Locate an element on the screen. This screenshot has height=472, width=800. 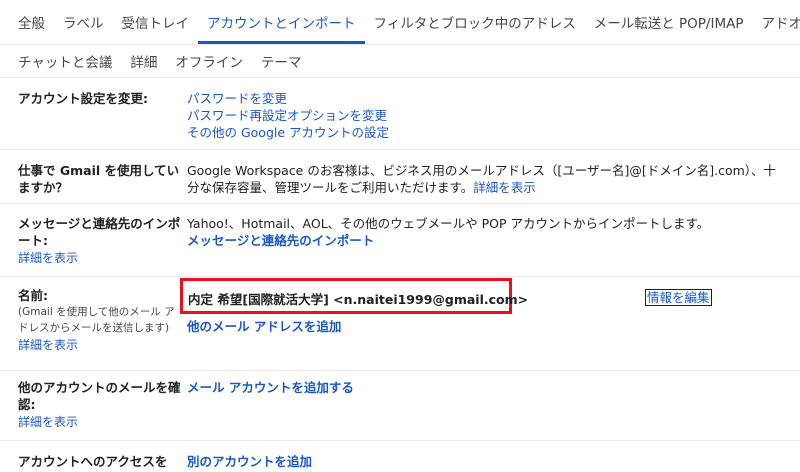
tab-accounts-and-import: アカウントとインポート is located at coordinates (281, 22).